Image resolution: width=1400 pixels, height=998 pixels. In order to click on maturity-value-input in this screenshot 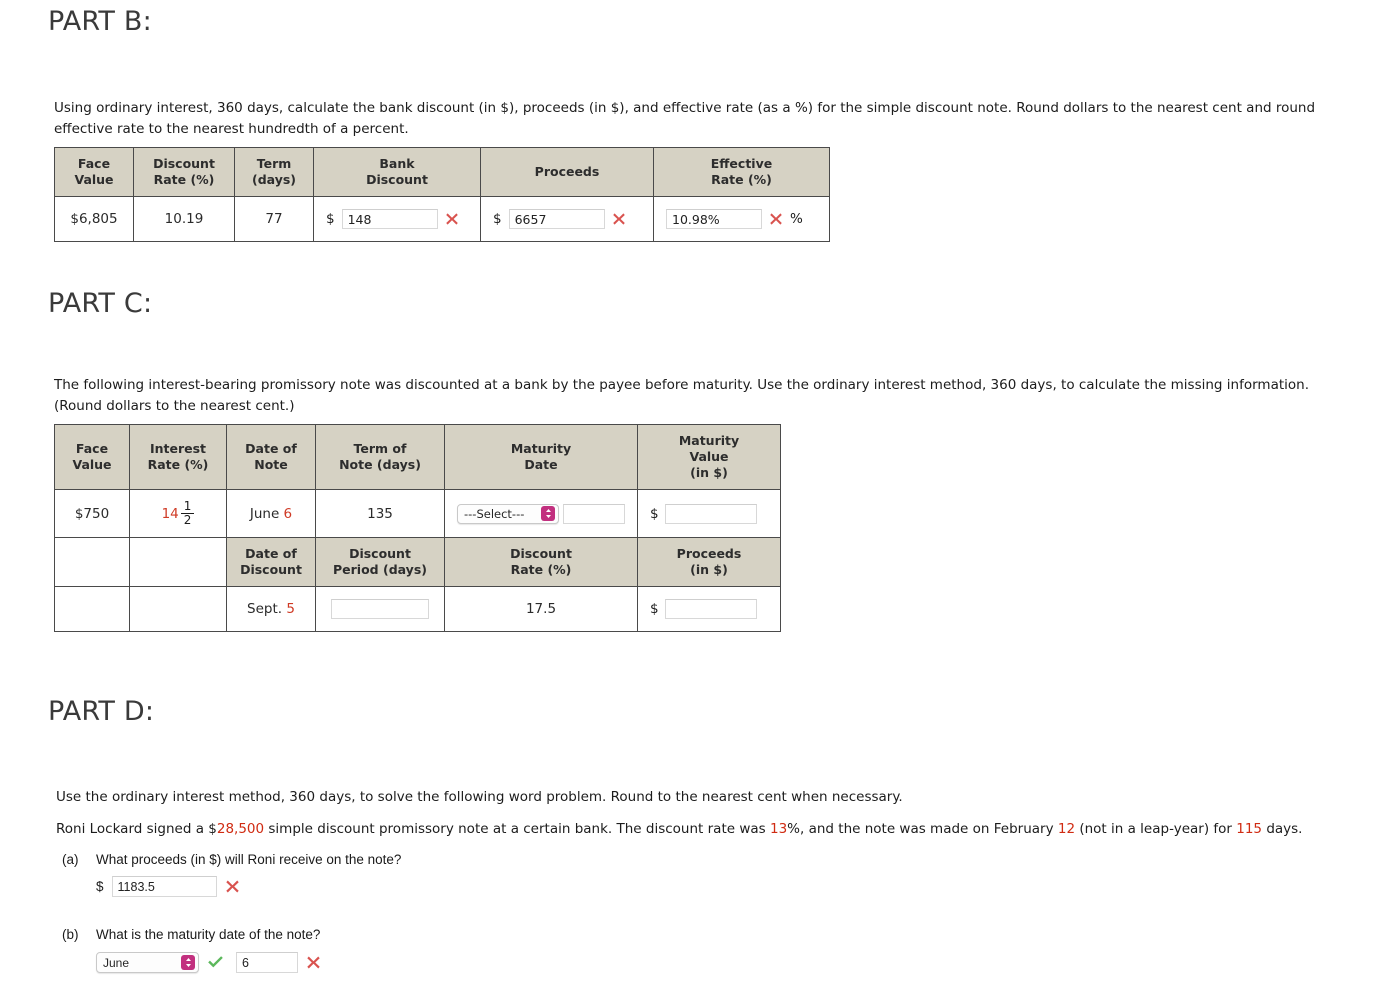, I will do `click(710, 513)`.